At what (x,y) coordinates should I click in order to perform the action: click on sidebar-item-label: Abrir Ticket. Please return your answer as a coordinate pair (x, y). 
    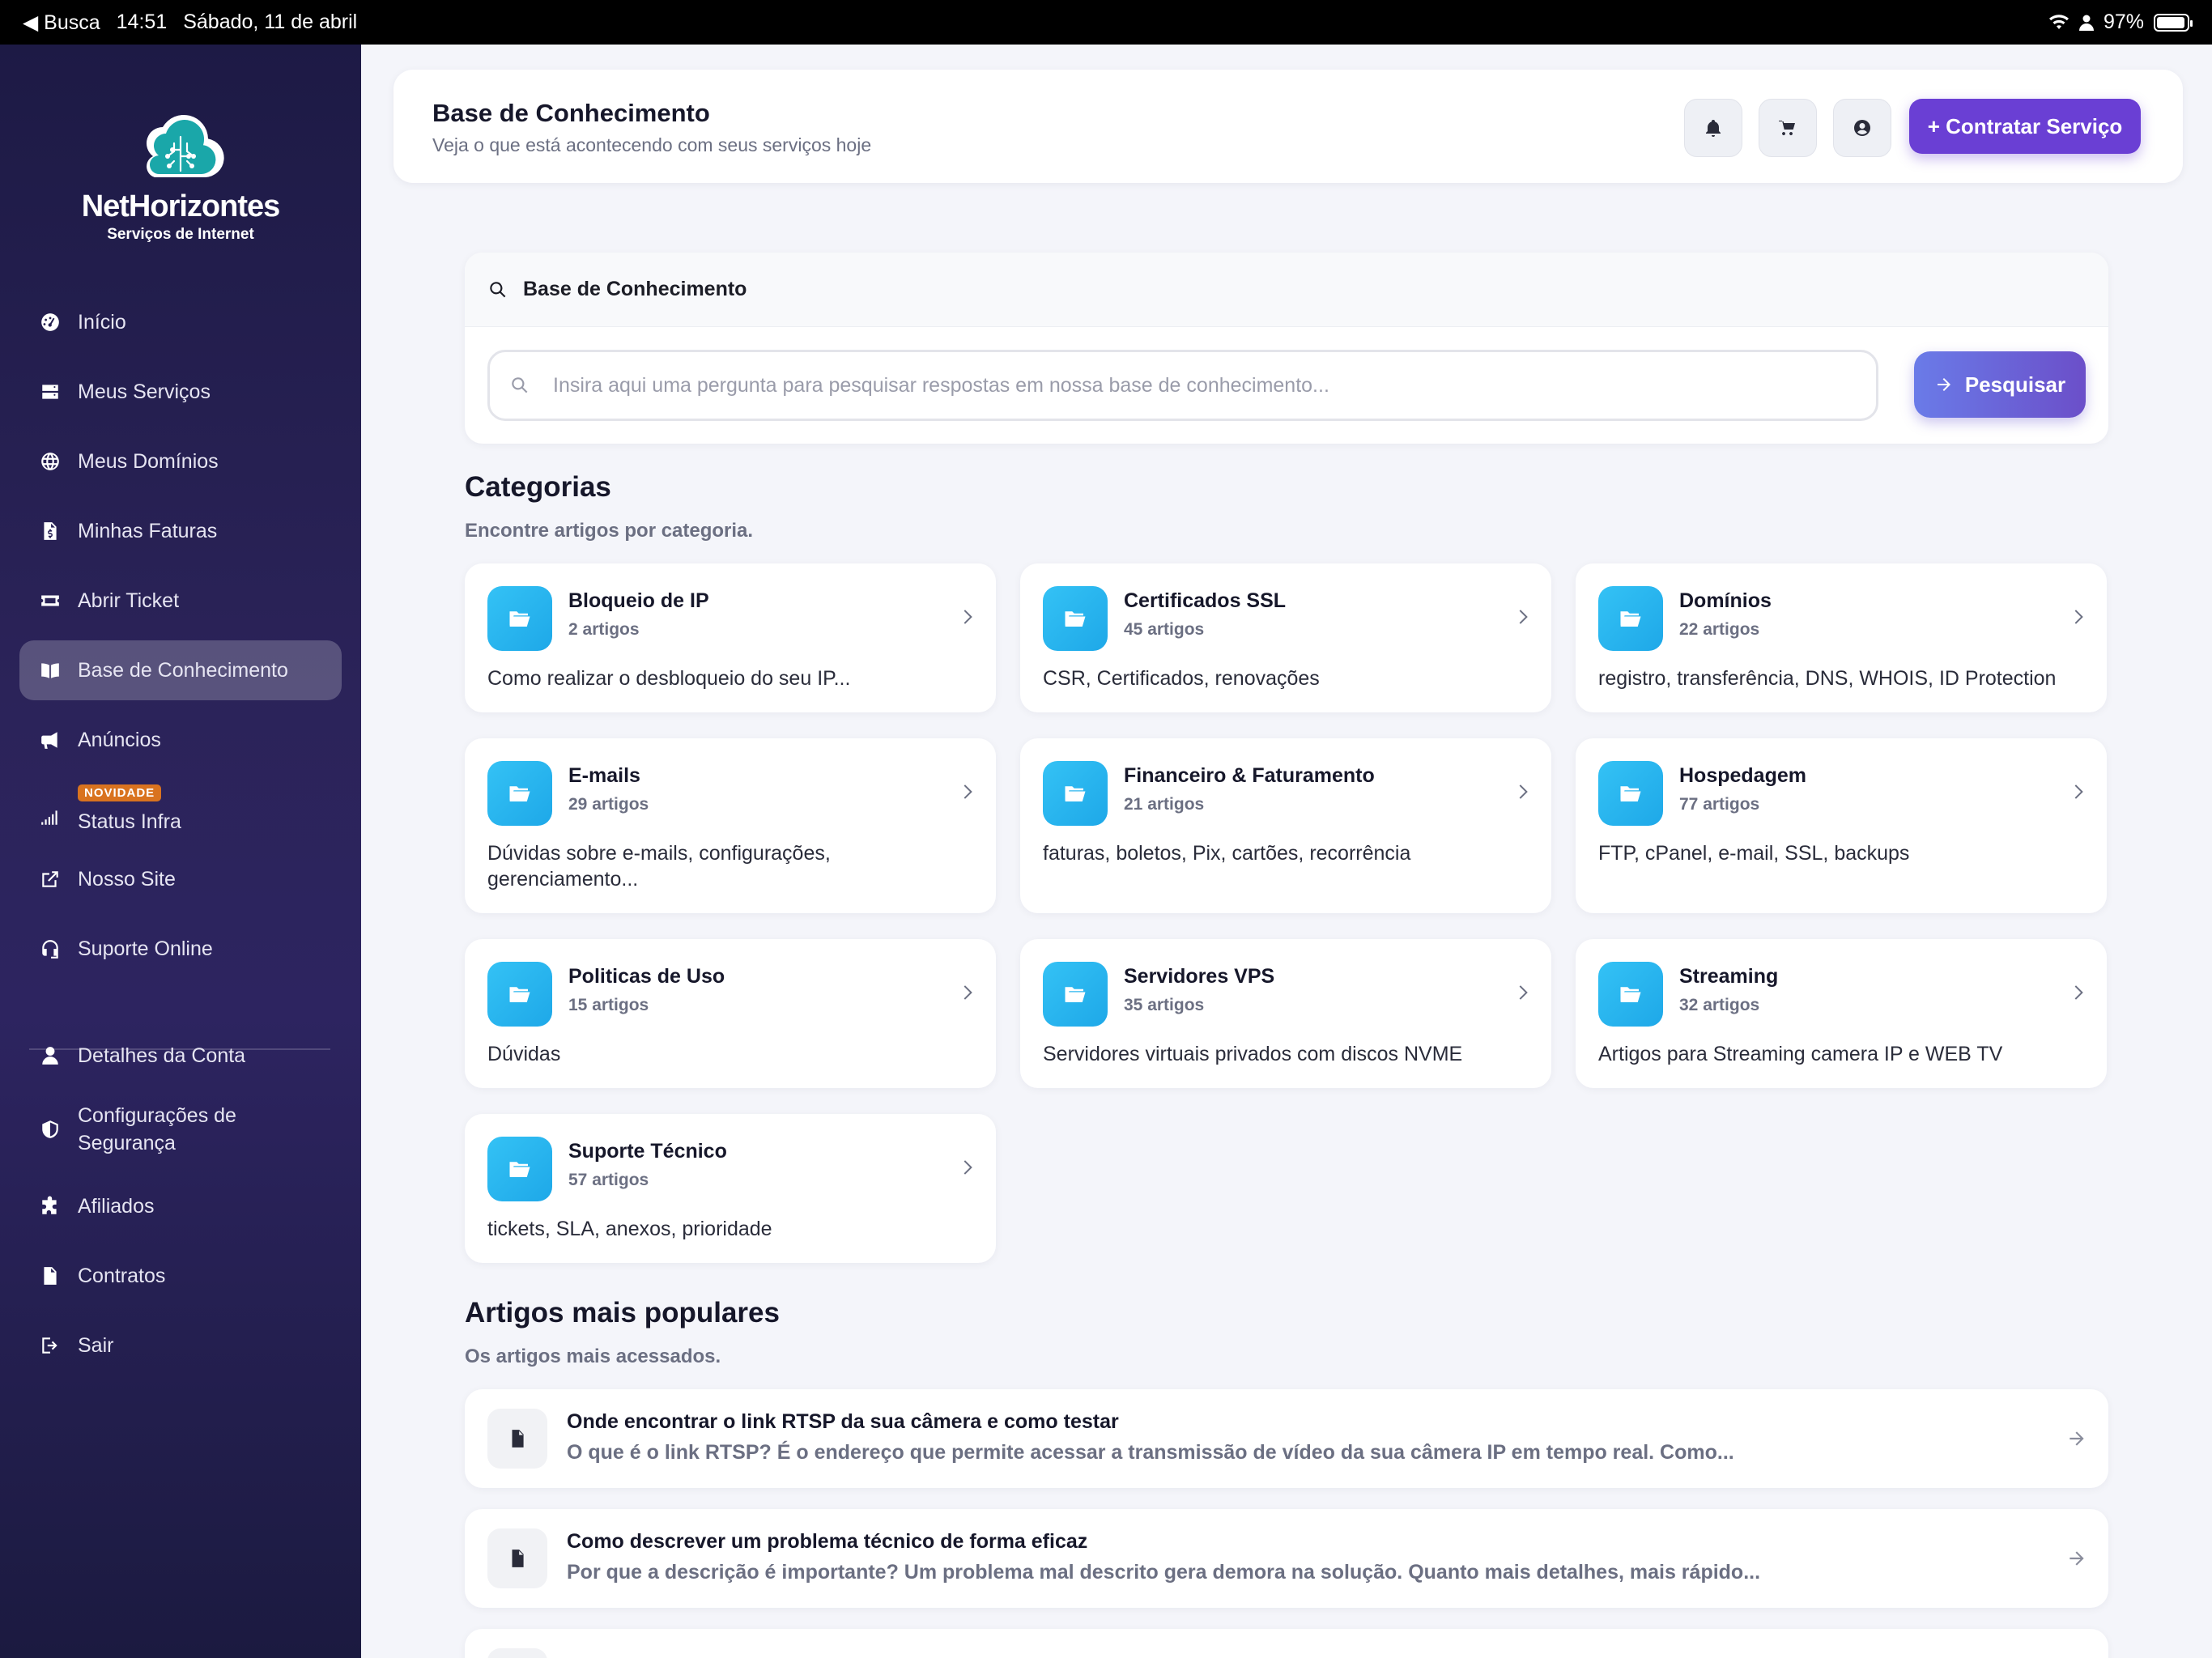
    Looking at the image, I should click on (129, 600).